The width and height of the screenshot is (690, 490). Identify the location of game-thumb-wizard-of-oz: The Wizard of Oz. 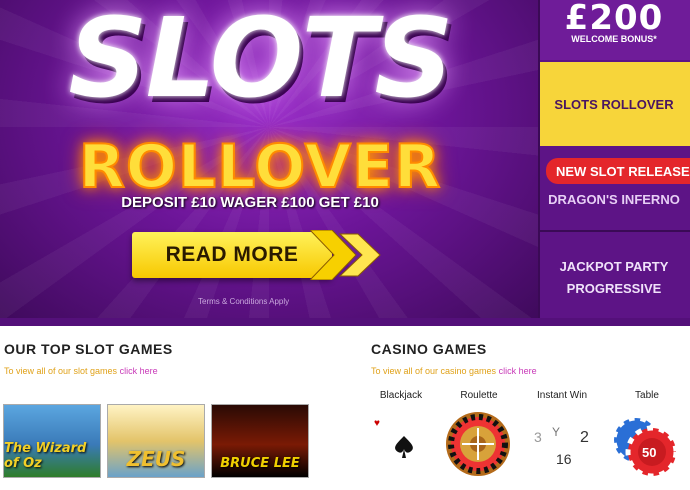
(52, 441).